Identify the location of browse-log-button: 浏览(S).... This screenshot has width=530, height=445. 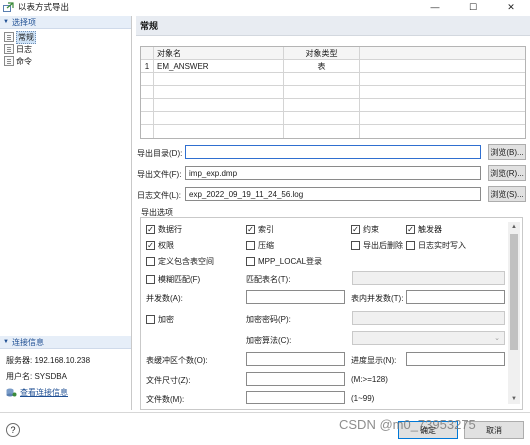
(507, 194).